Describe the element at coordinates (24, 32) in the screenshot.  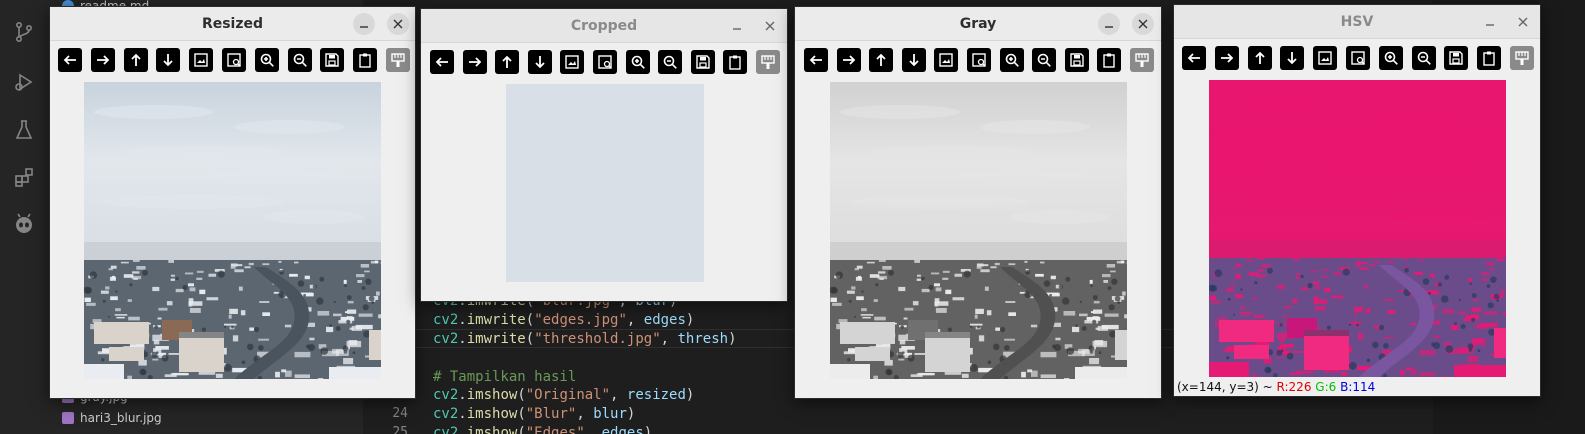
I see `source-control-icon` at that location.